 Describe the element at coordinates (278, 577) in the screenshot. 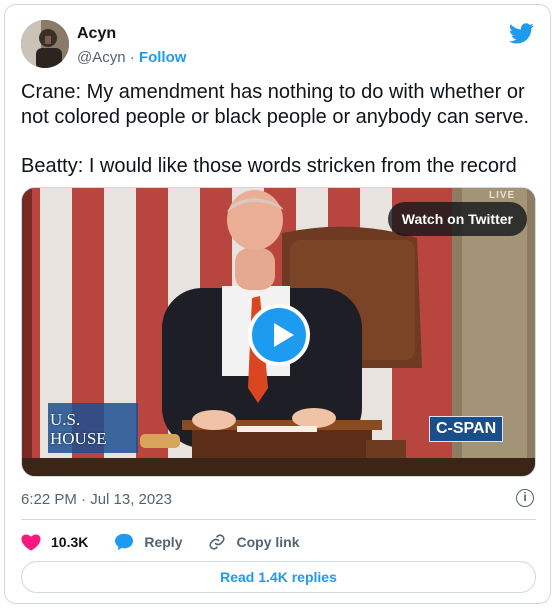

I see `read-replies-button: Read 1.4K replies` at that location.